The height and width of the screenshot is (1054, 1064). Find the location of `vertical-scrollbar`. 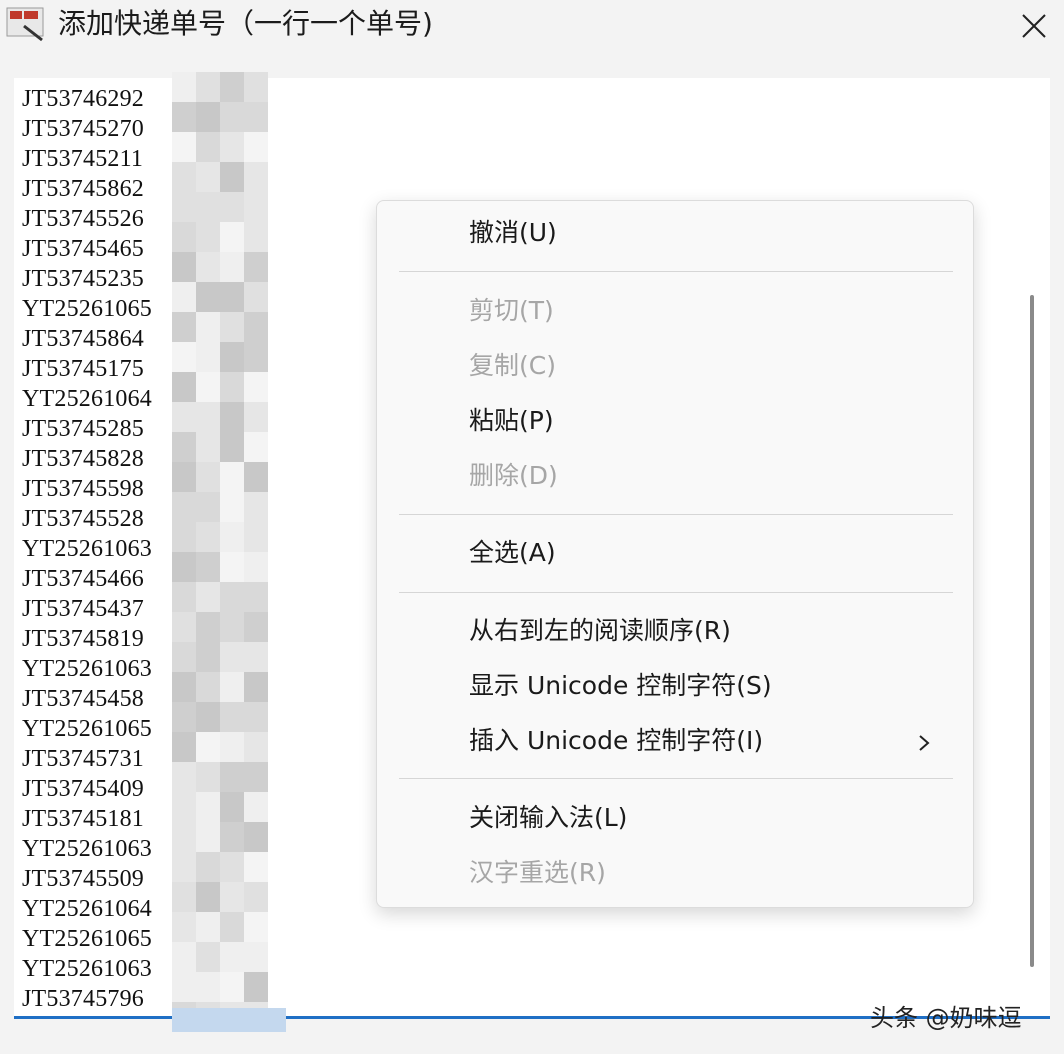

vertical-scrollbar is located at coordinates (1029, 546).